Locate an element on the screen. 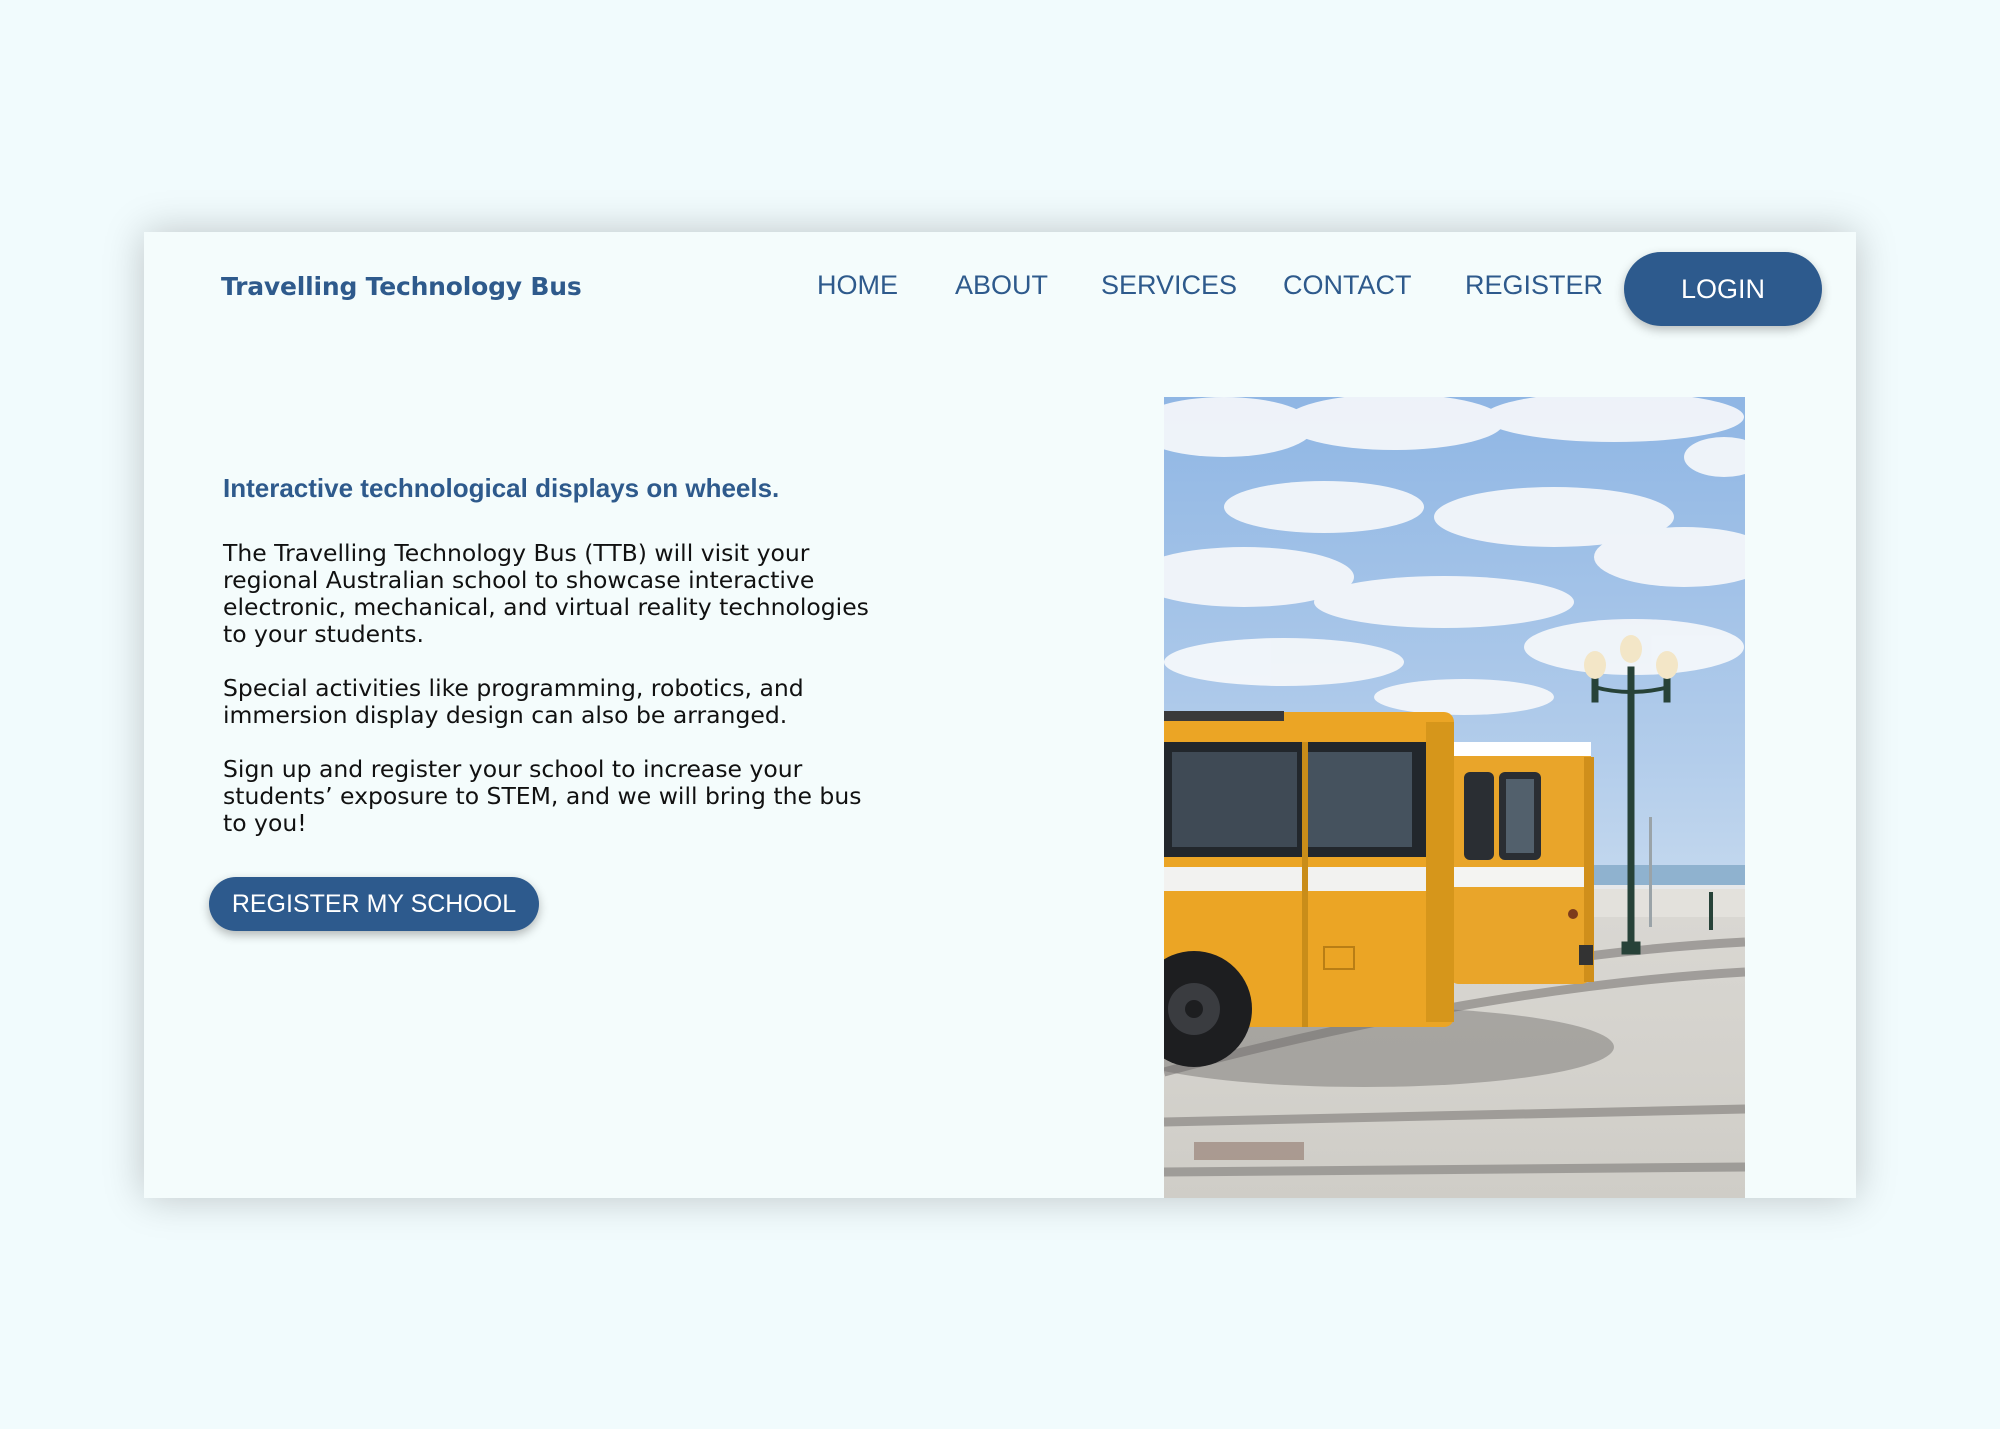 This screenshot has height=1429, width=2000. site-brand: Travelling Technology Bus is located at coordinates (401, 286).